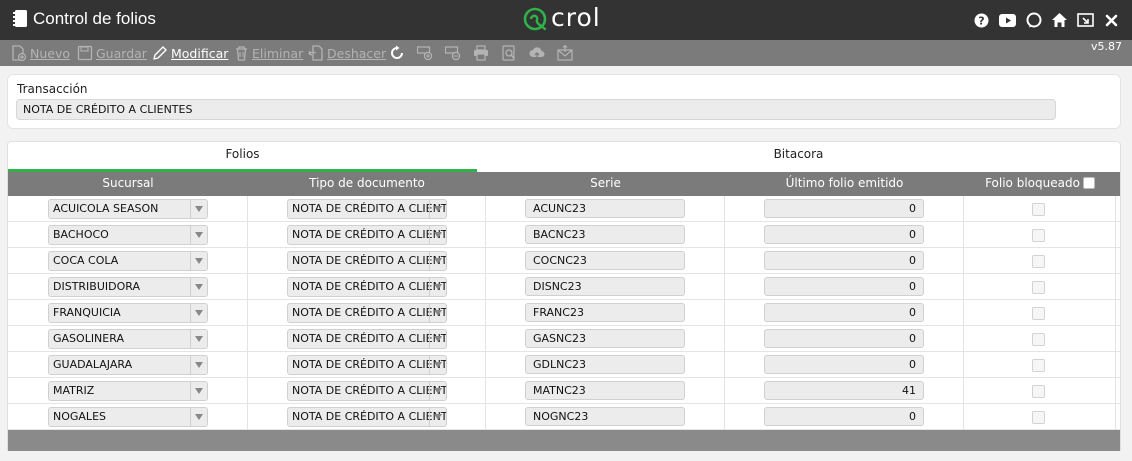 The width and height of the screenshot is (1132, 461). I want to click on transaction-field: NOTA DE CRÉDITO A CLIENTES, so click(536, 109).